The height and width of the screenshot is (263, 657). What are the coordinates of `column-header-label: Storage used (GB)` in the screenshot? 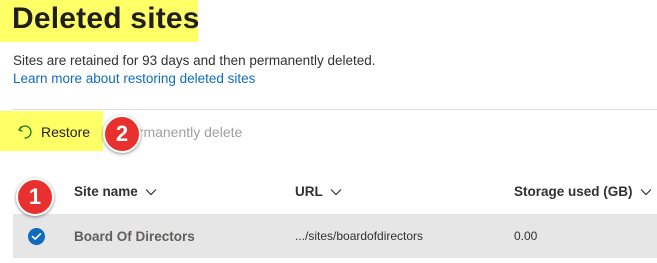 It's located at (573, 191).